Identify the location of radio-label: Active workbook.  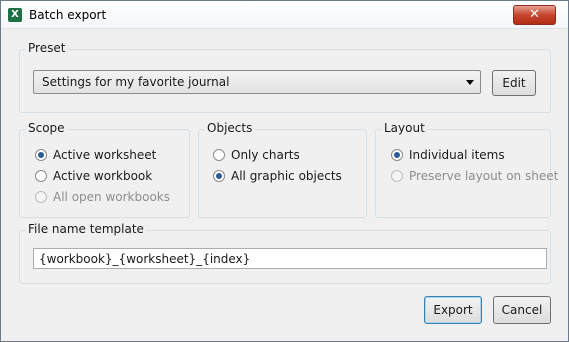
(103, 176).